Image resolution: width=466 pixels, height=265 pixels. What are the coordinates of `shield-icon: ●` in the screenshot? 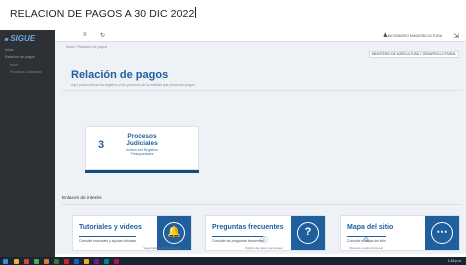 It's located at (162, 240).